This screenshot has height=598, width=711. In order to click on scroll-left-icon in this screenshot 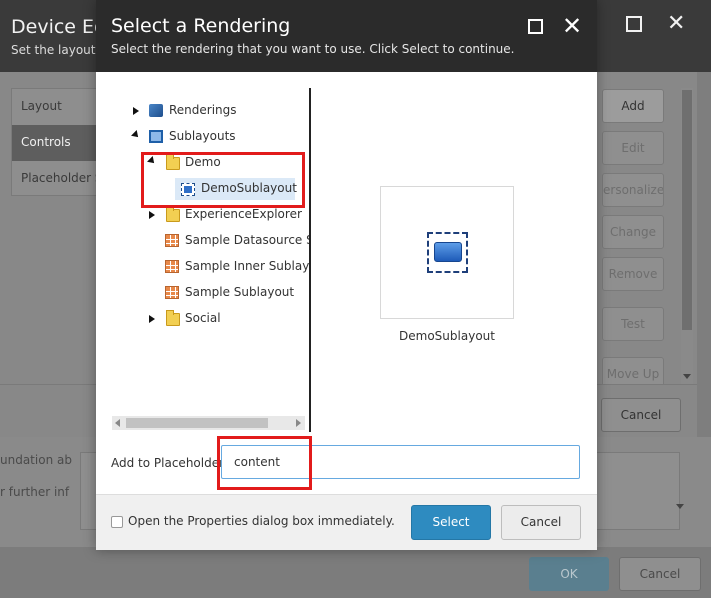, I will do `click(117, 423)`.